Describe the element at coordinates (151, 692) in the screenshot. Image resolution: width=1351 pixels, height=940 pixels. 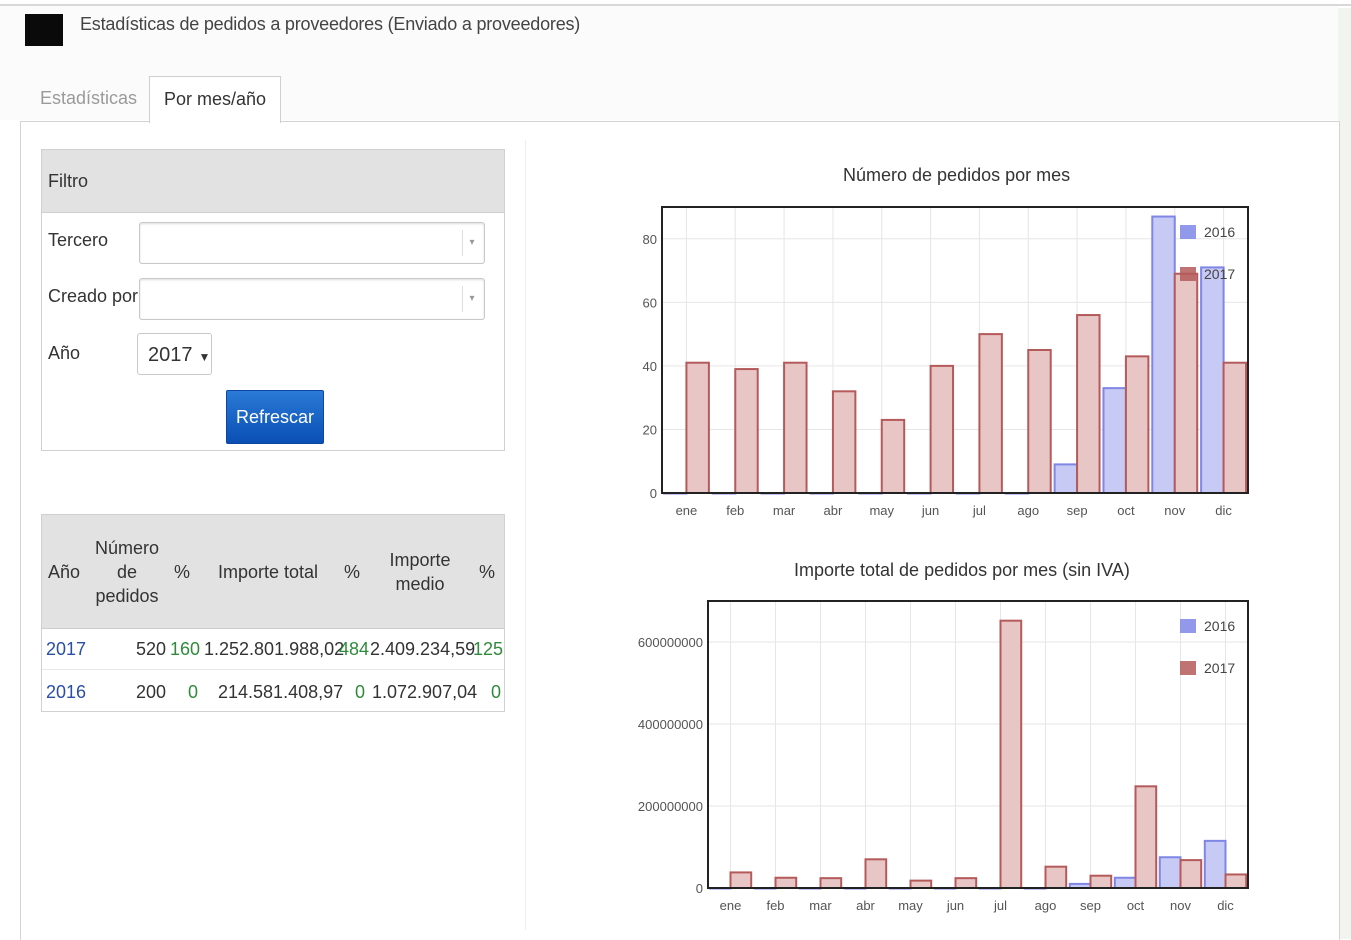
I see `row-2016-num: 200` at that location.